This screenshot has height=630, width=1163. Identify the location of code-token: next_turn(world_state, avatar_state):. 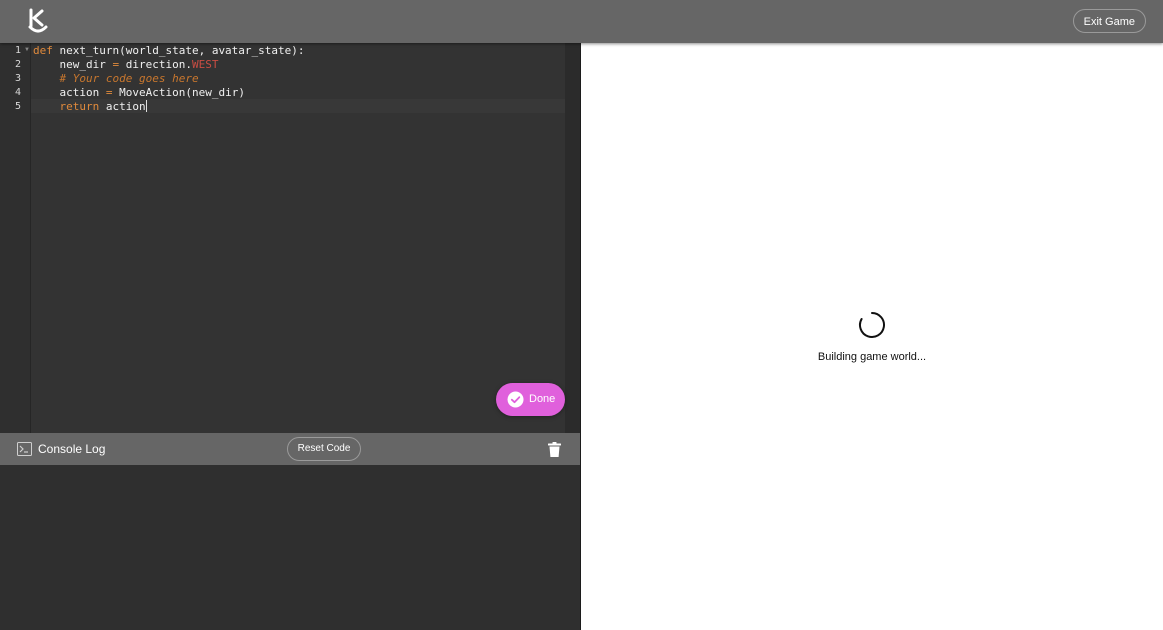
(178, 50).